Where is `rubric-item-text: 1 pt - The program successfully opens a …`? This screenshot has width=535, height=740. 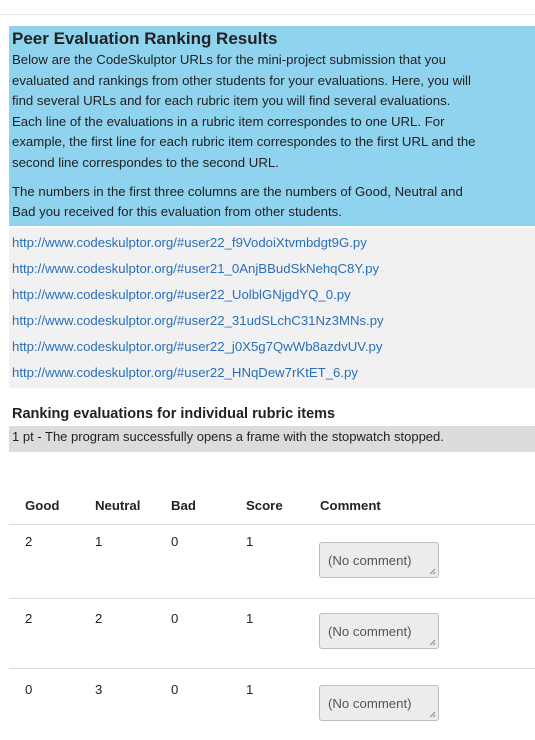
rubric-item-text: 1 pt - The program successfully opens a … is located at coordinates (228, 436).